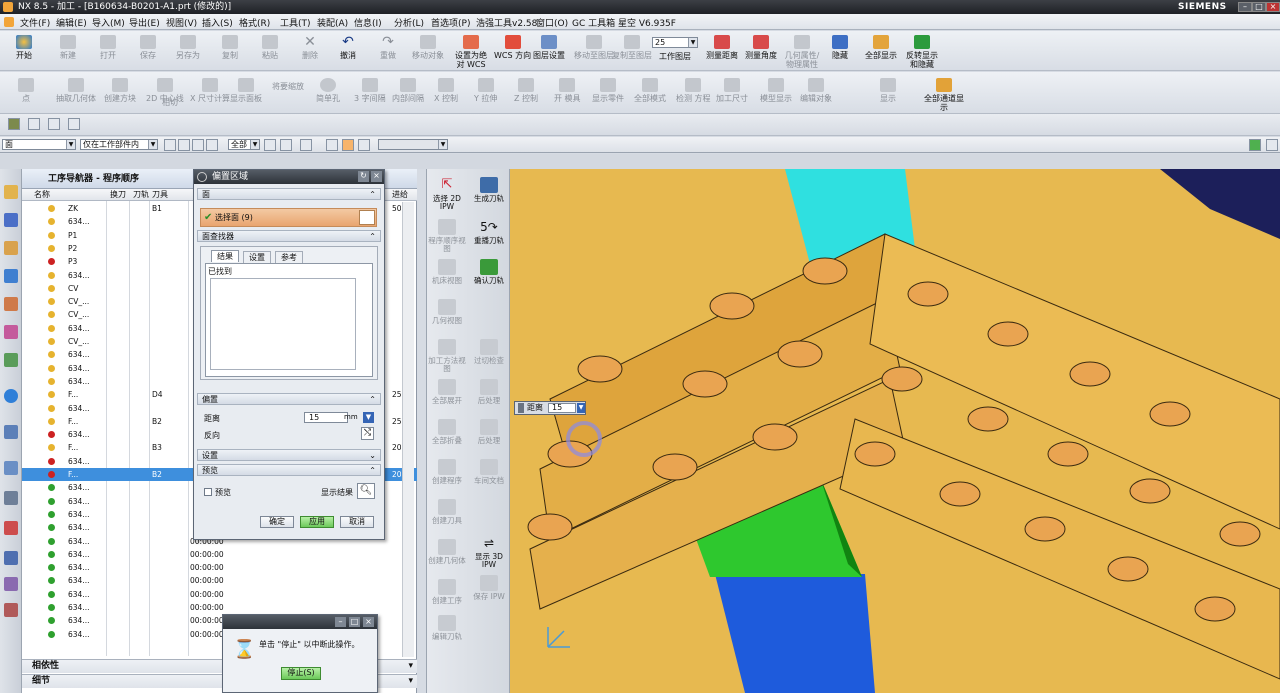 The width and height of the screenshot is (1280, 693). I want to click on column-tool-change: 换刀, so click(118, 195).